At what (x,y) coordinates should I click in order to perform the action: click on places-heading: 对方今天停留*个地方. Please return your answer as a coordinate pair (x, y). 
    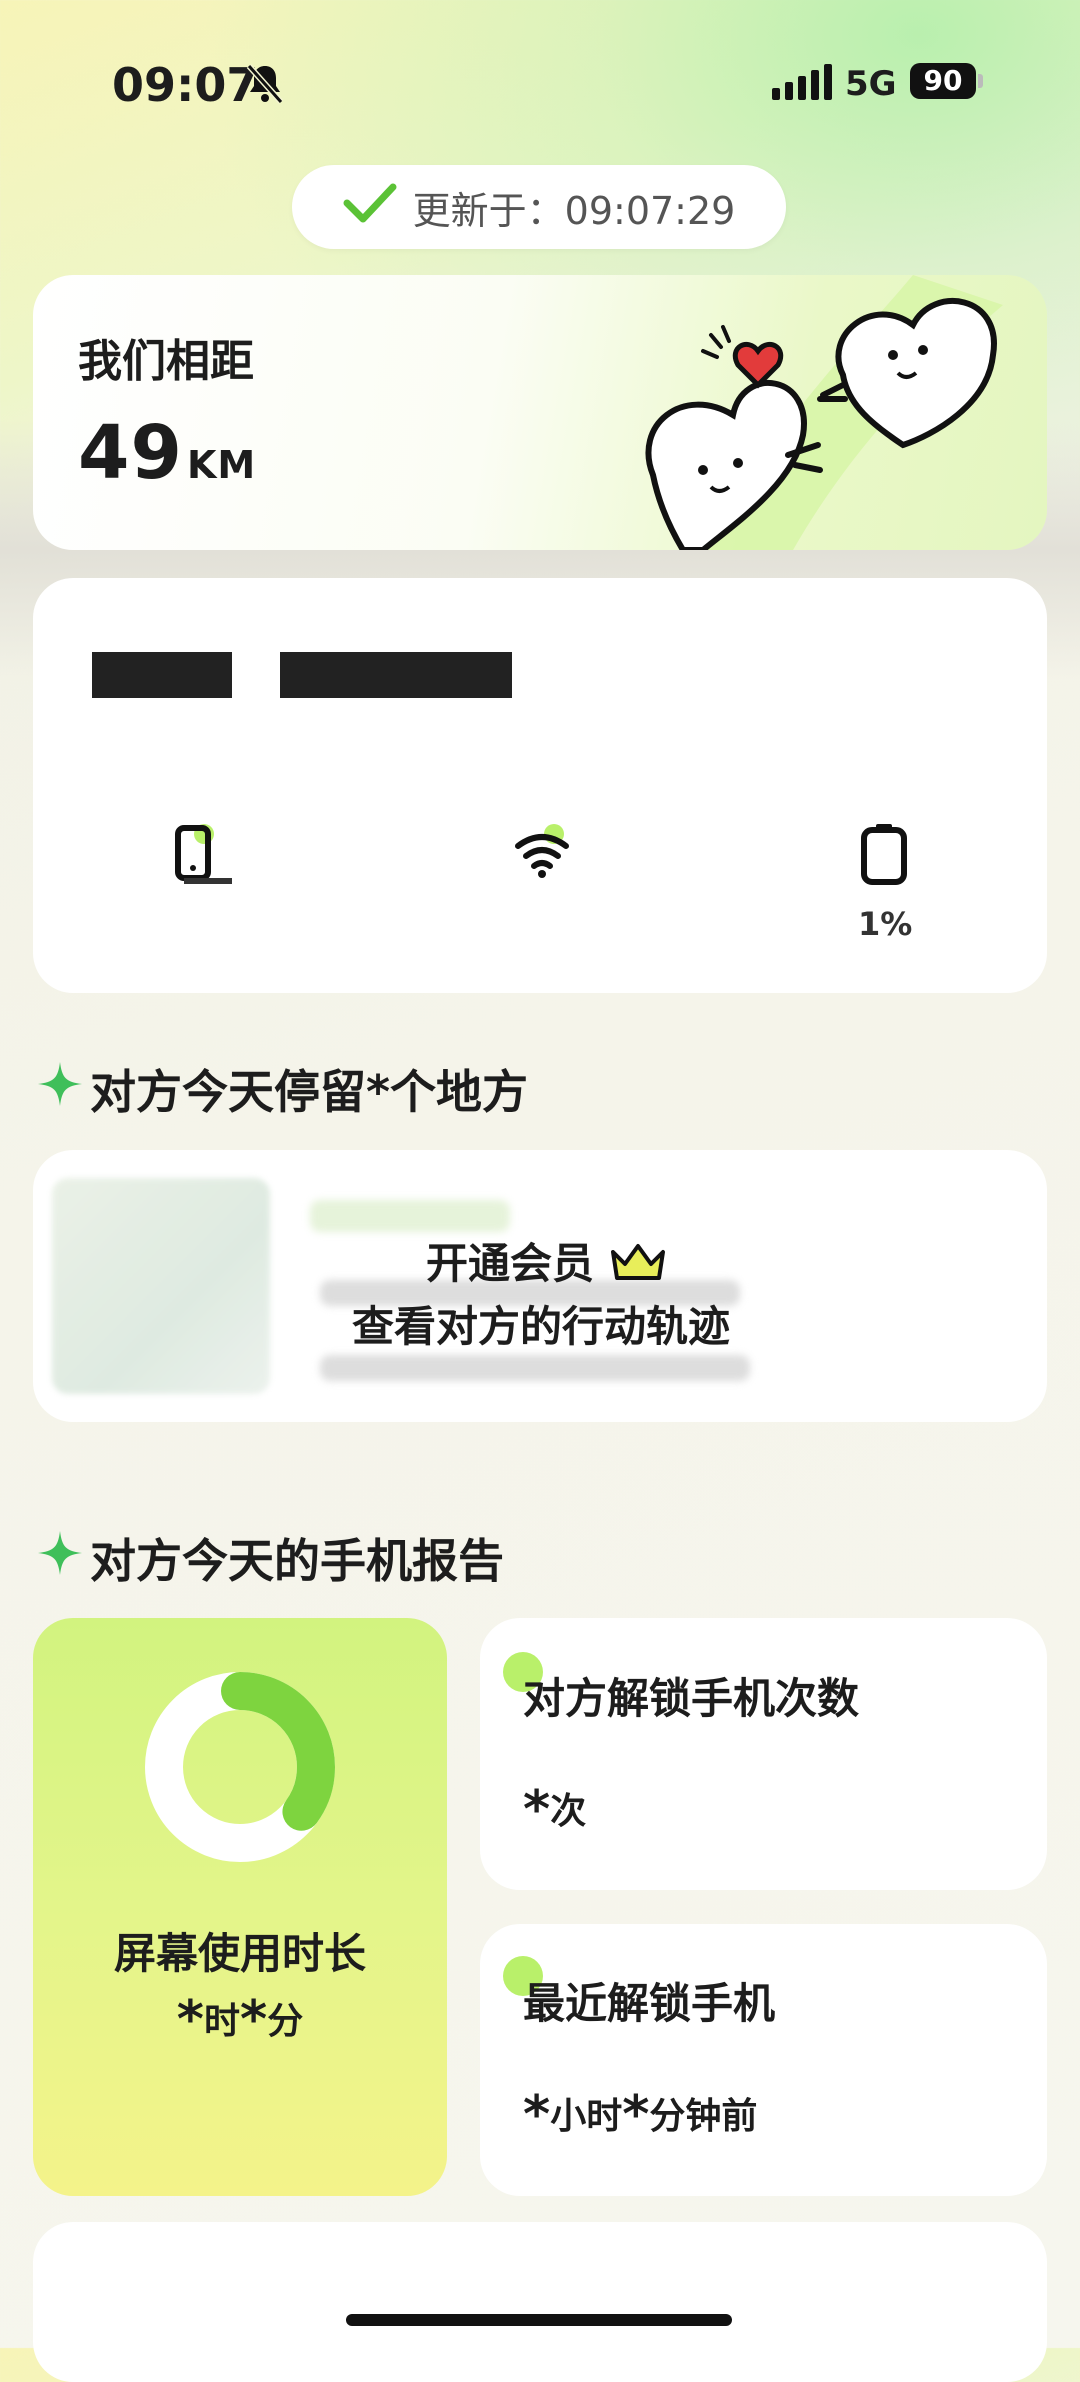
    Looking at the image, I should click on (283, 1089).